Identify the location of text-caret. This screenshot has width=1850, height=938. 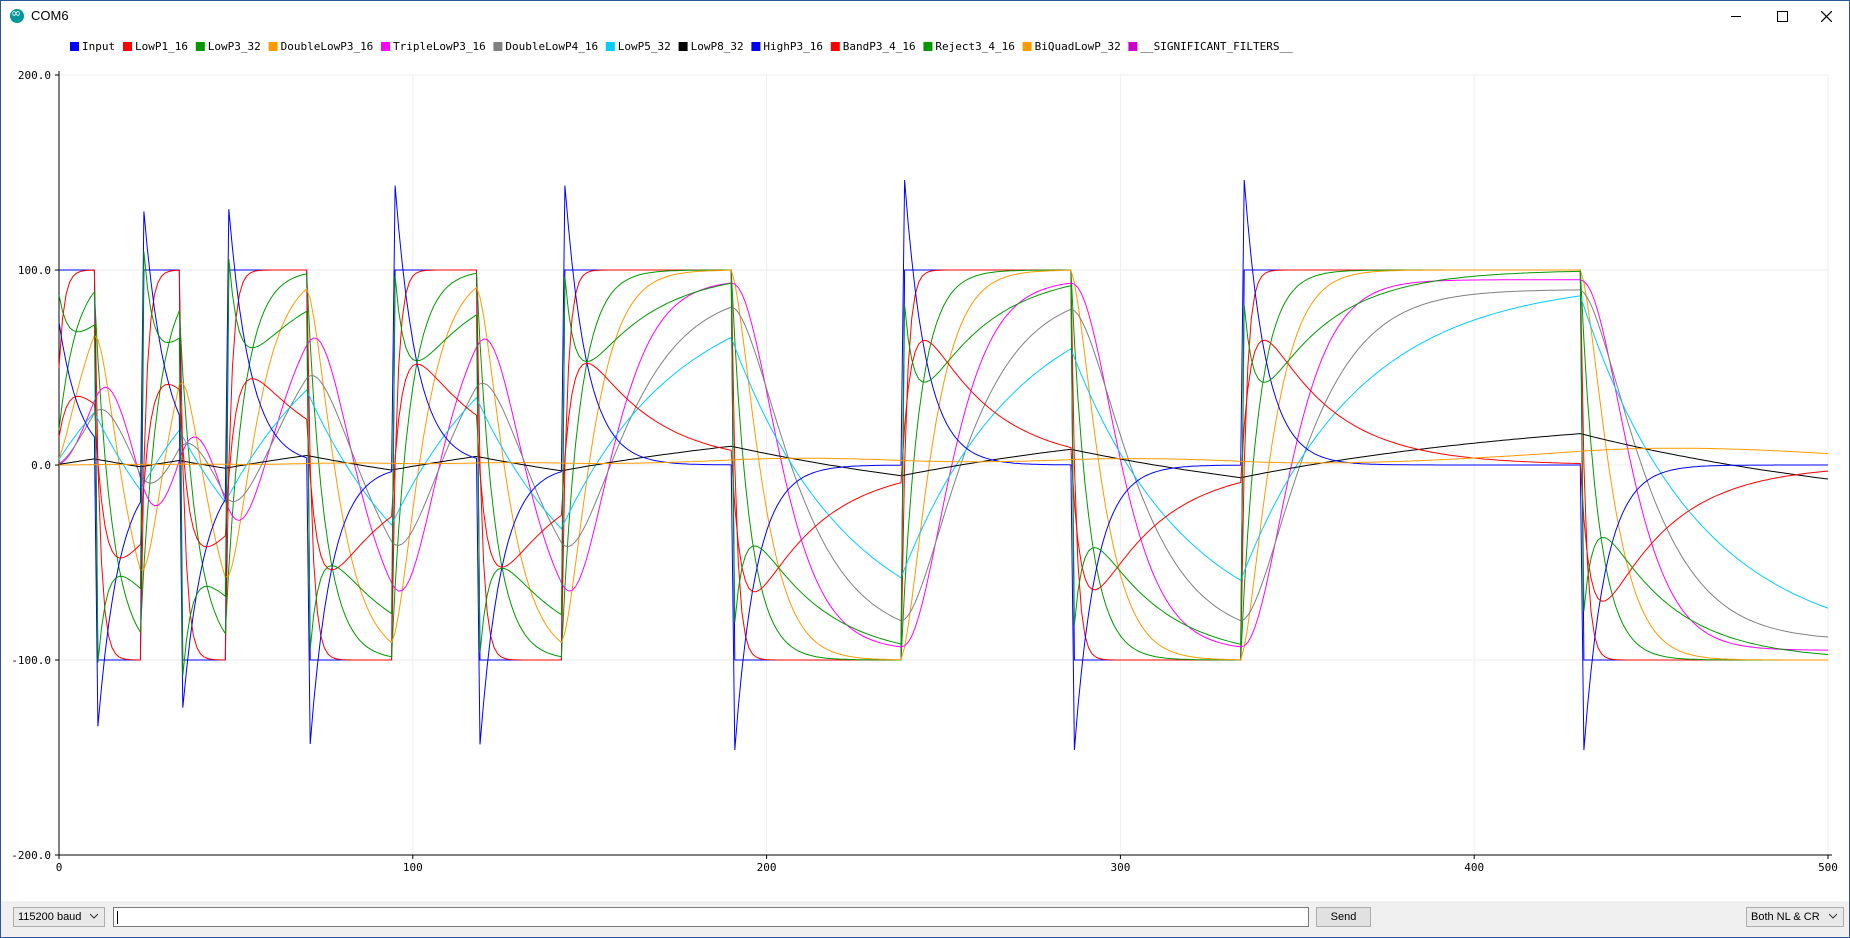
(117, 917).